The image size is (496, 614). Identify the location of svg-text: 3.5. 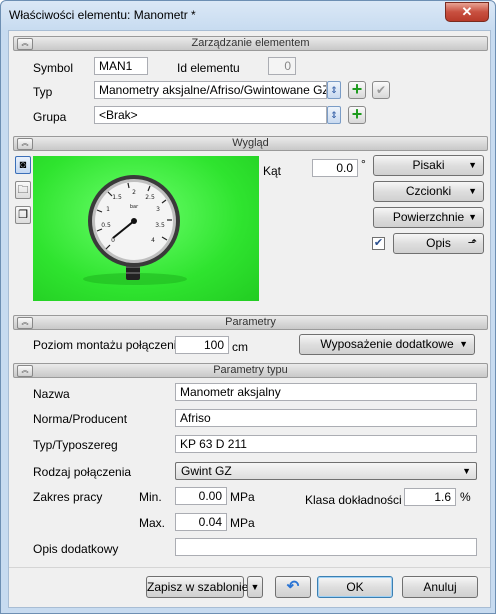
(160, 225).